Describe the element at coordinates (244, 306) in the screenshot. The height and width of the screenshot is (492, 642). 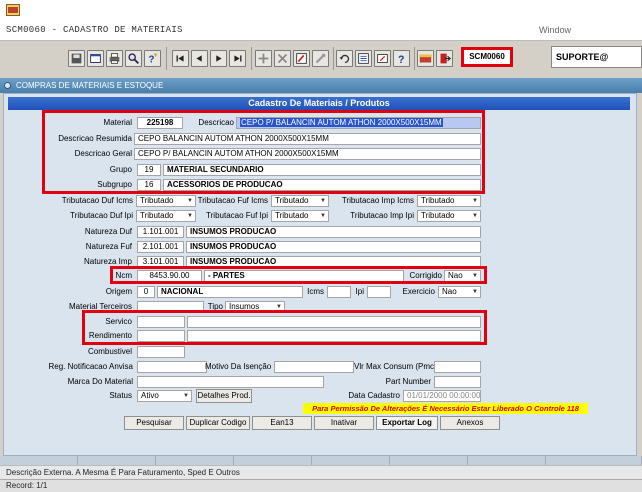
I see `tipo-value: Insumos` at that location.